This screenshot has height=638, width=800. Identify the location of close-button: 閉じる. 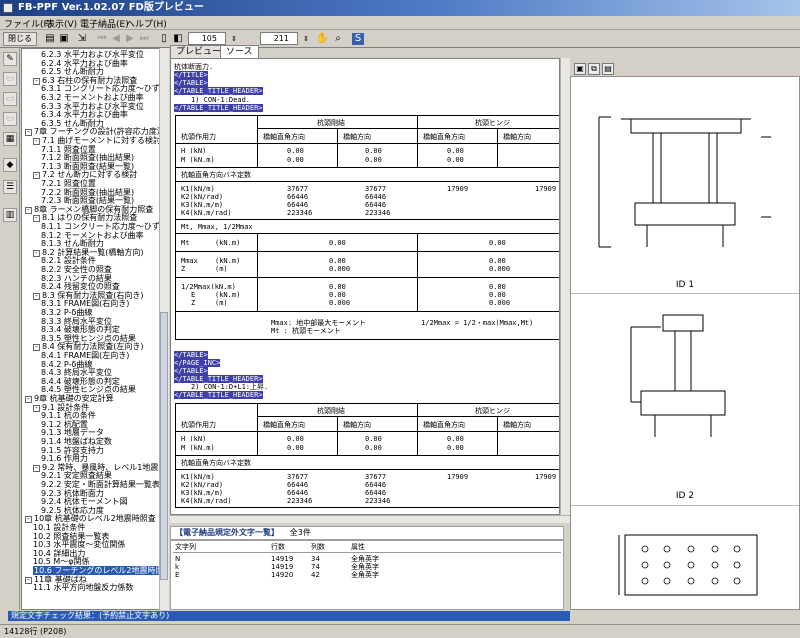
(20, 39).